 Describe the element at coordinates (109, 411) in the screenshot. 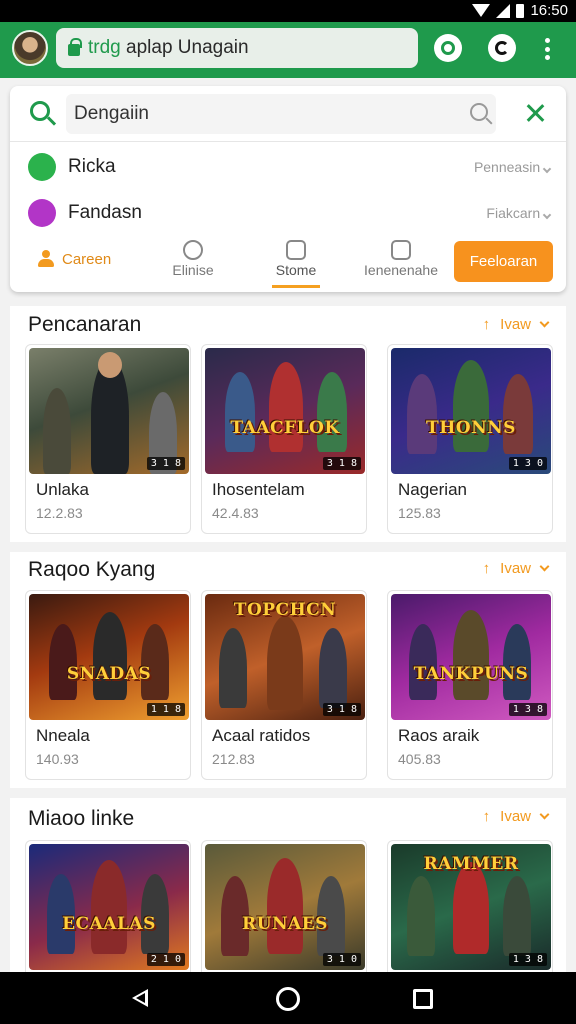

I see `game-thumbnail: 3 1 8` at that location.